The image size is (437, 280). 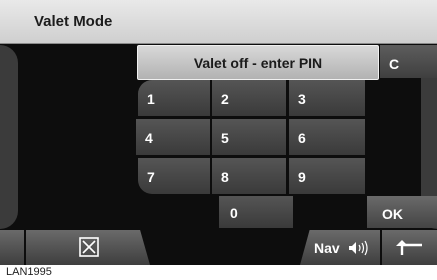 What do you see at coordinates (29, 272) in the screenshot?
I see `figure-caption: LAN1995` at bounding box center [29, 272].